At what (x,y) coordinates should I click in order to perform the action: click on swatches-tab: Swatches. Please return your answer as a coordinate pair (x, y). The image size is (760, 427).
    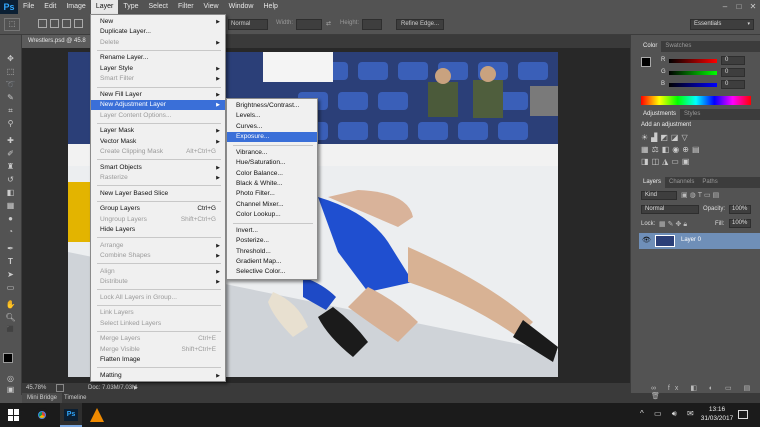
    Looking at the image, I should click on (678, 46).